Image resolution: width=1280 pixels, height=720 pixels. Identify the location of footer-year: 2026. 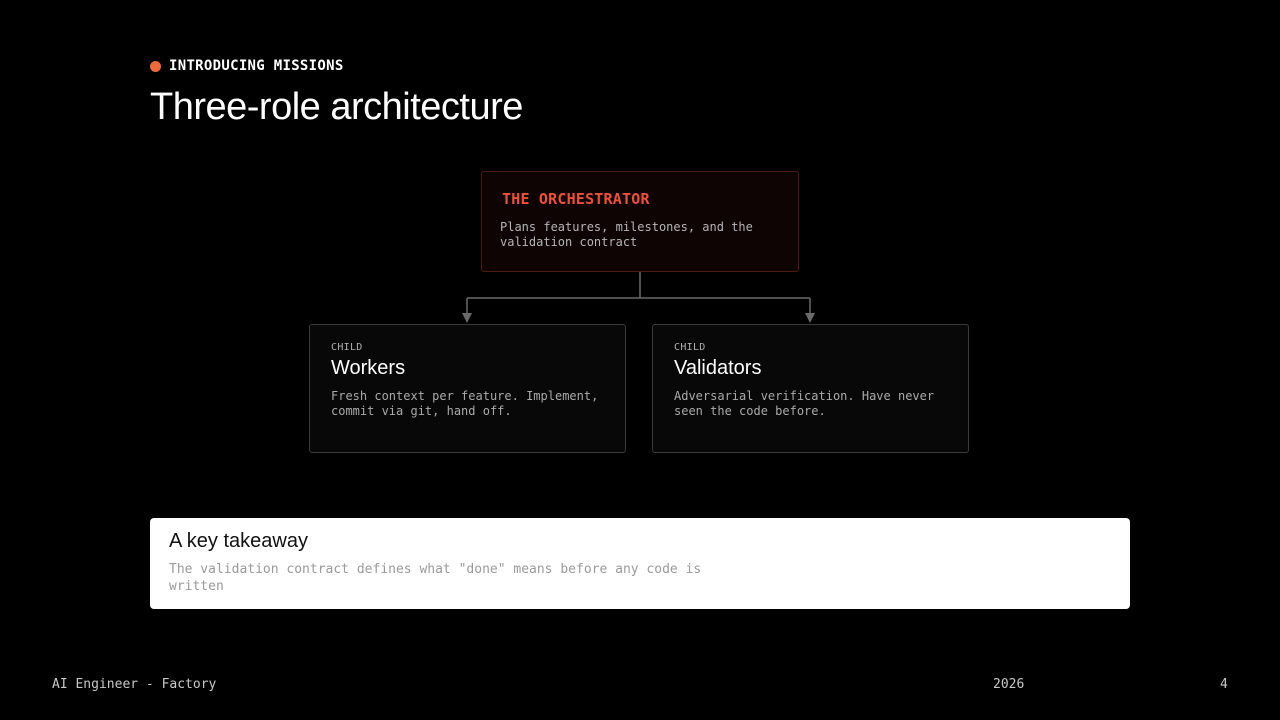
(1009, 684).